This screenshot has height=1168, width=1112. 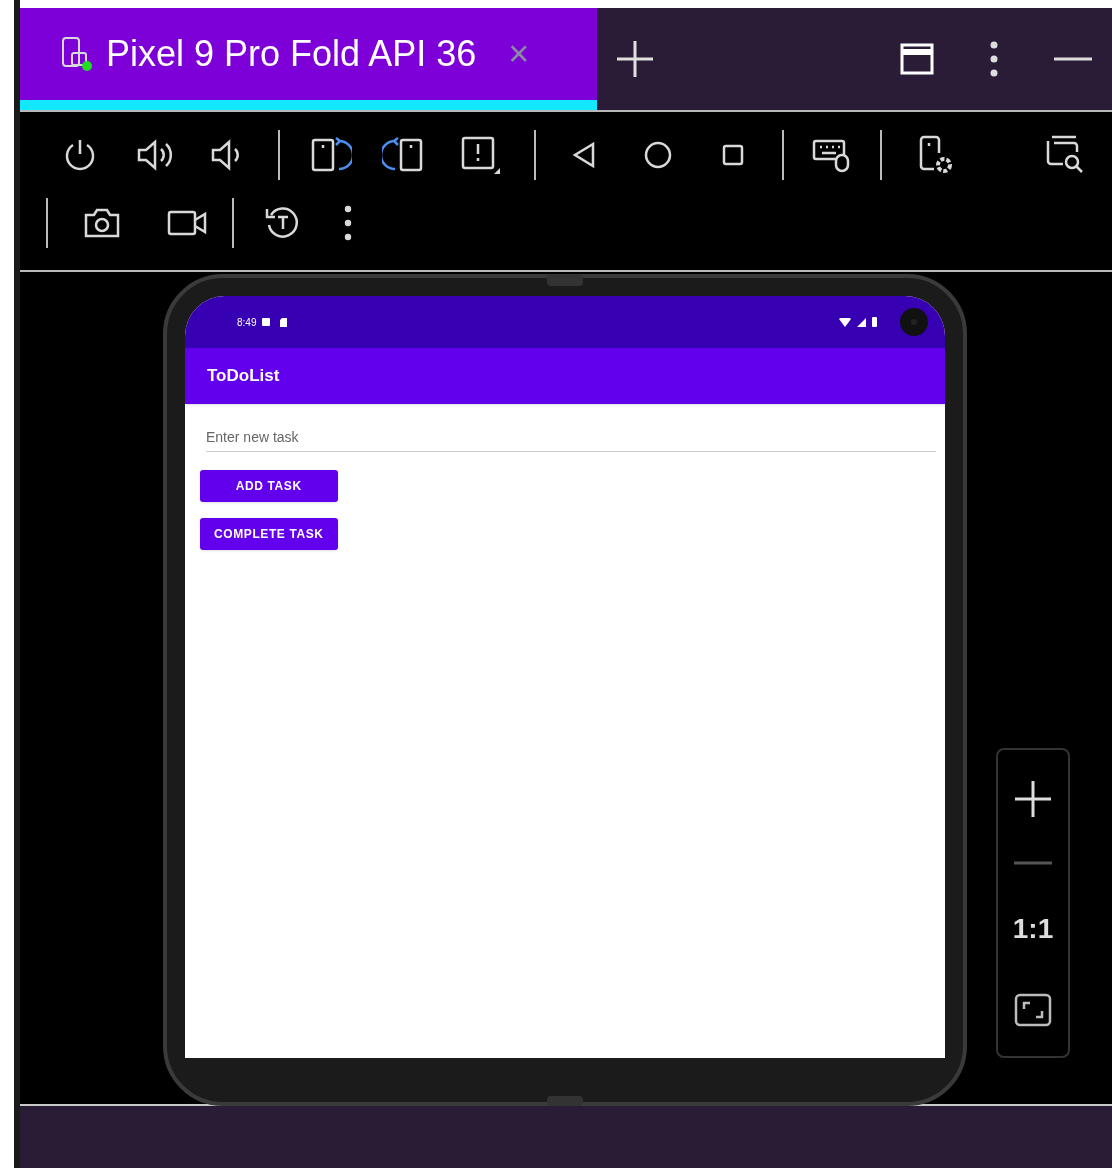 I want to click on add-icon, so click(x=635, y=59).